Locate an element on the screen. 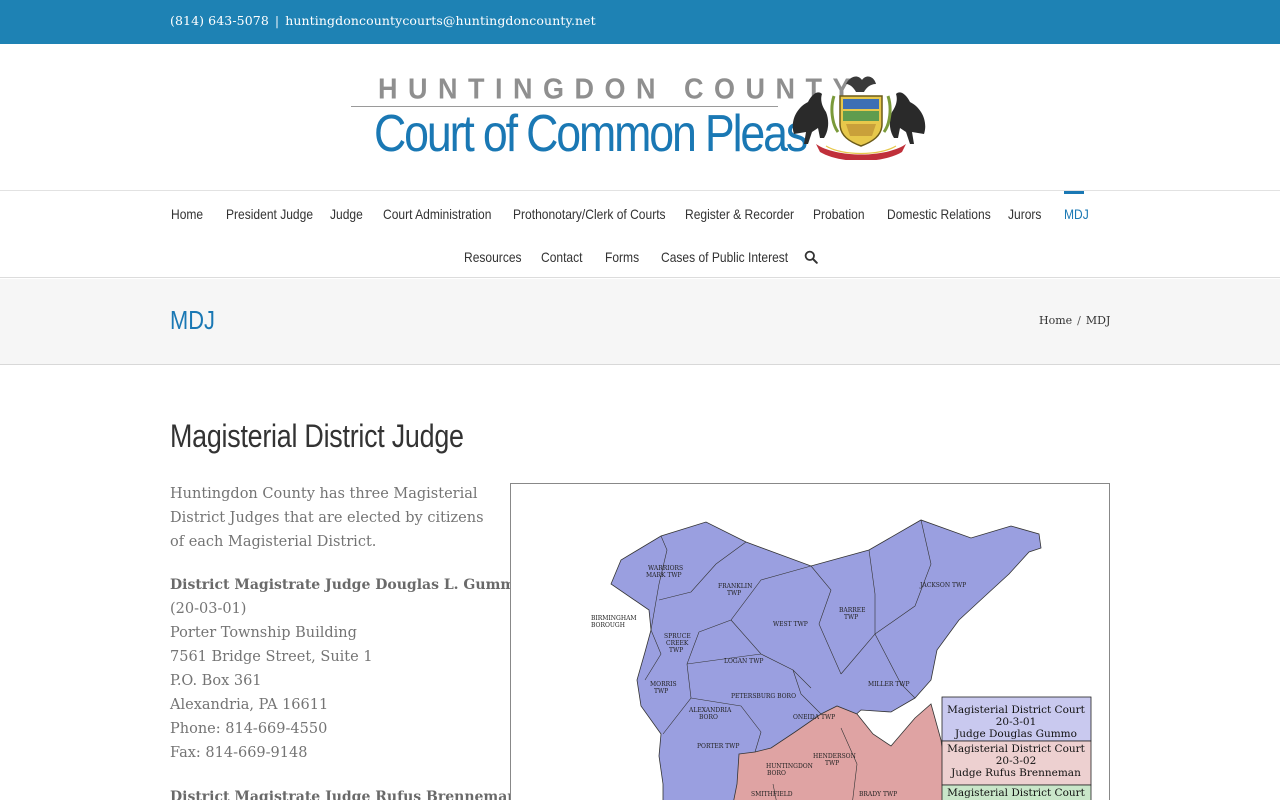 The width and height of the screenshot is (1280, 800). judge1-po-box: P.O. Box 361 is located at coordinates (216, 681).